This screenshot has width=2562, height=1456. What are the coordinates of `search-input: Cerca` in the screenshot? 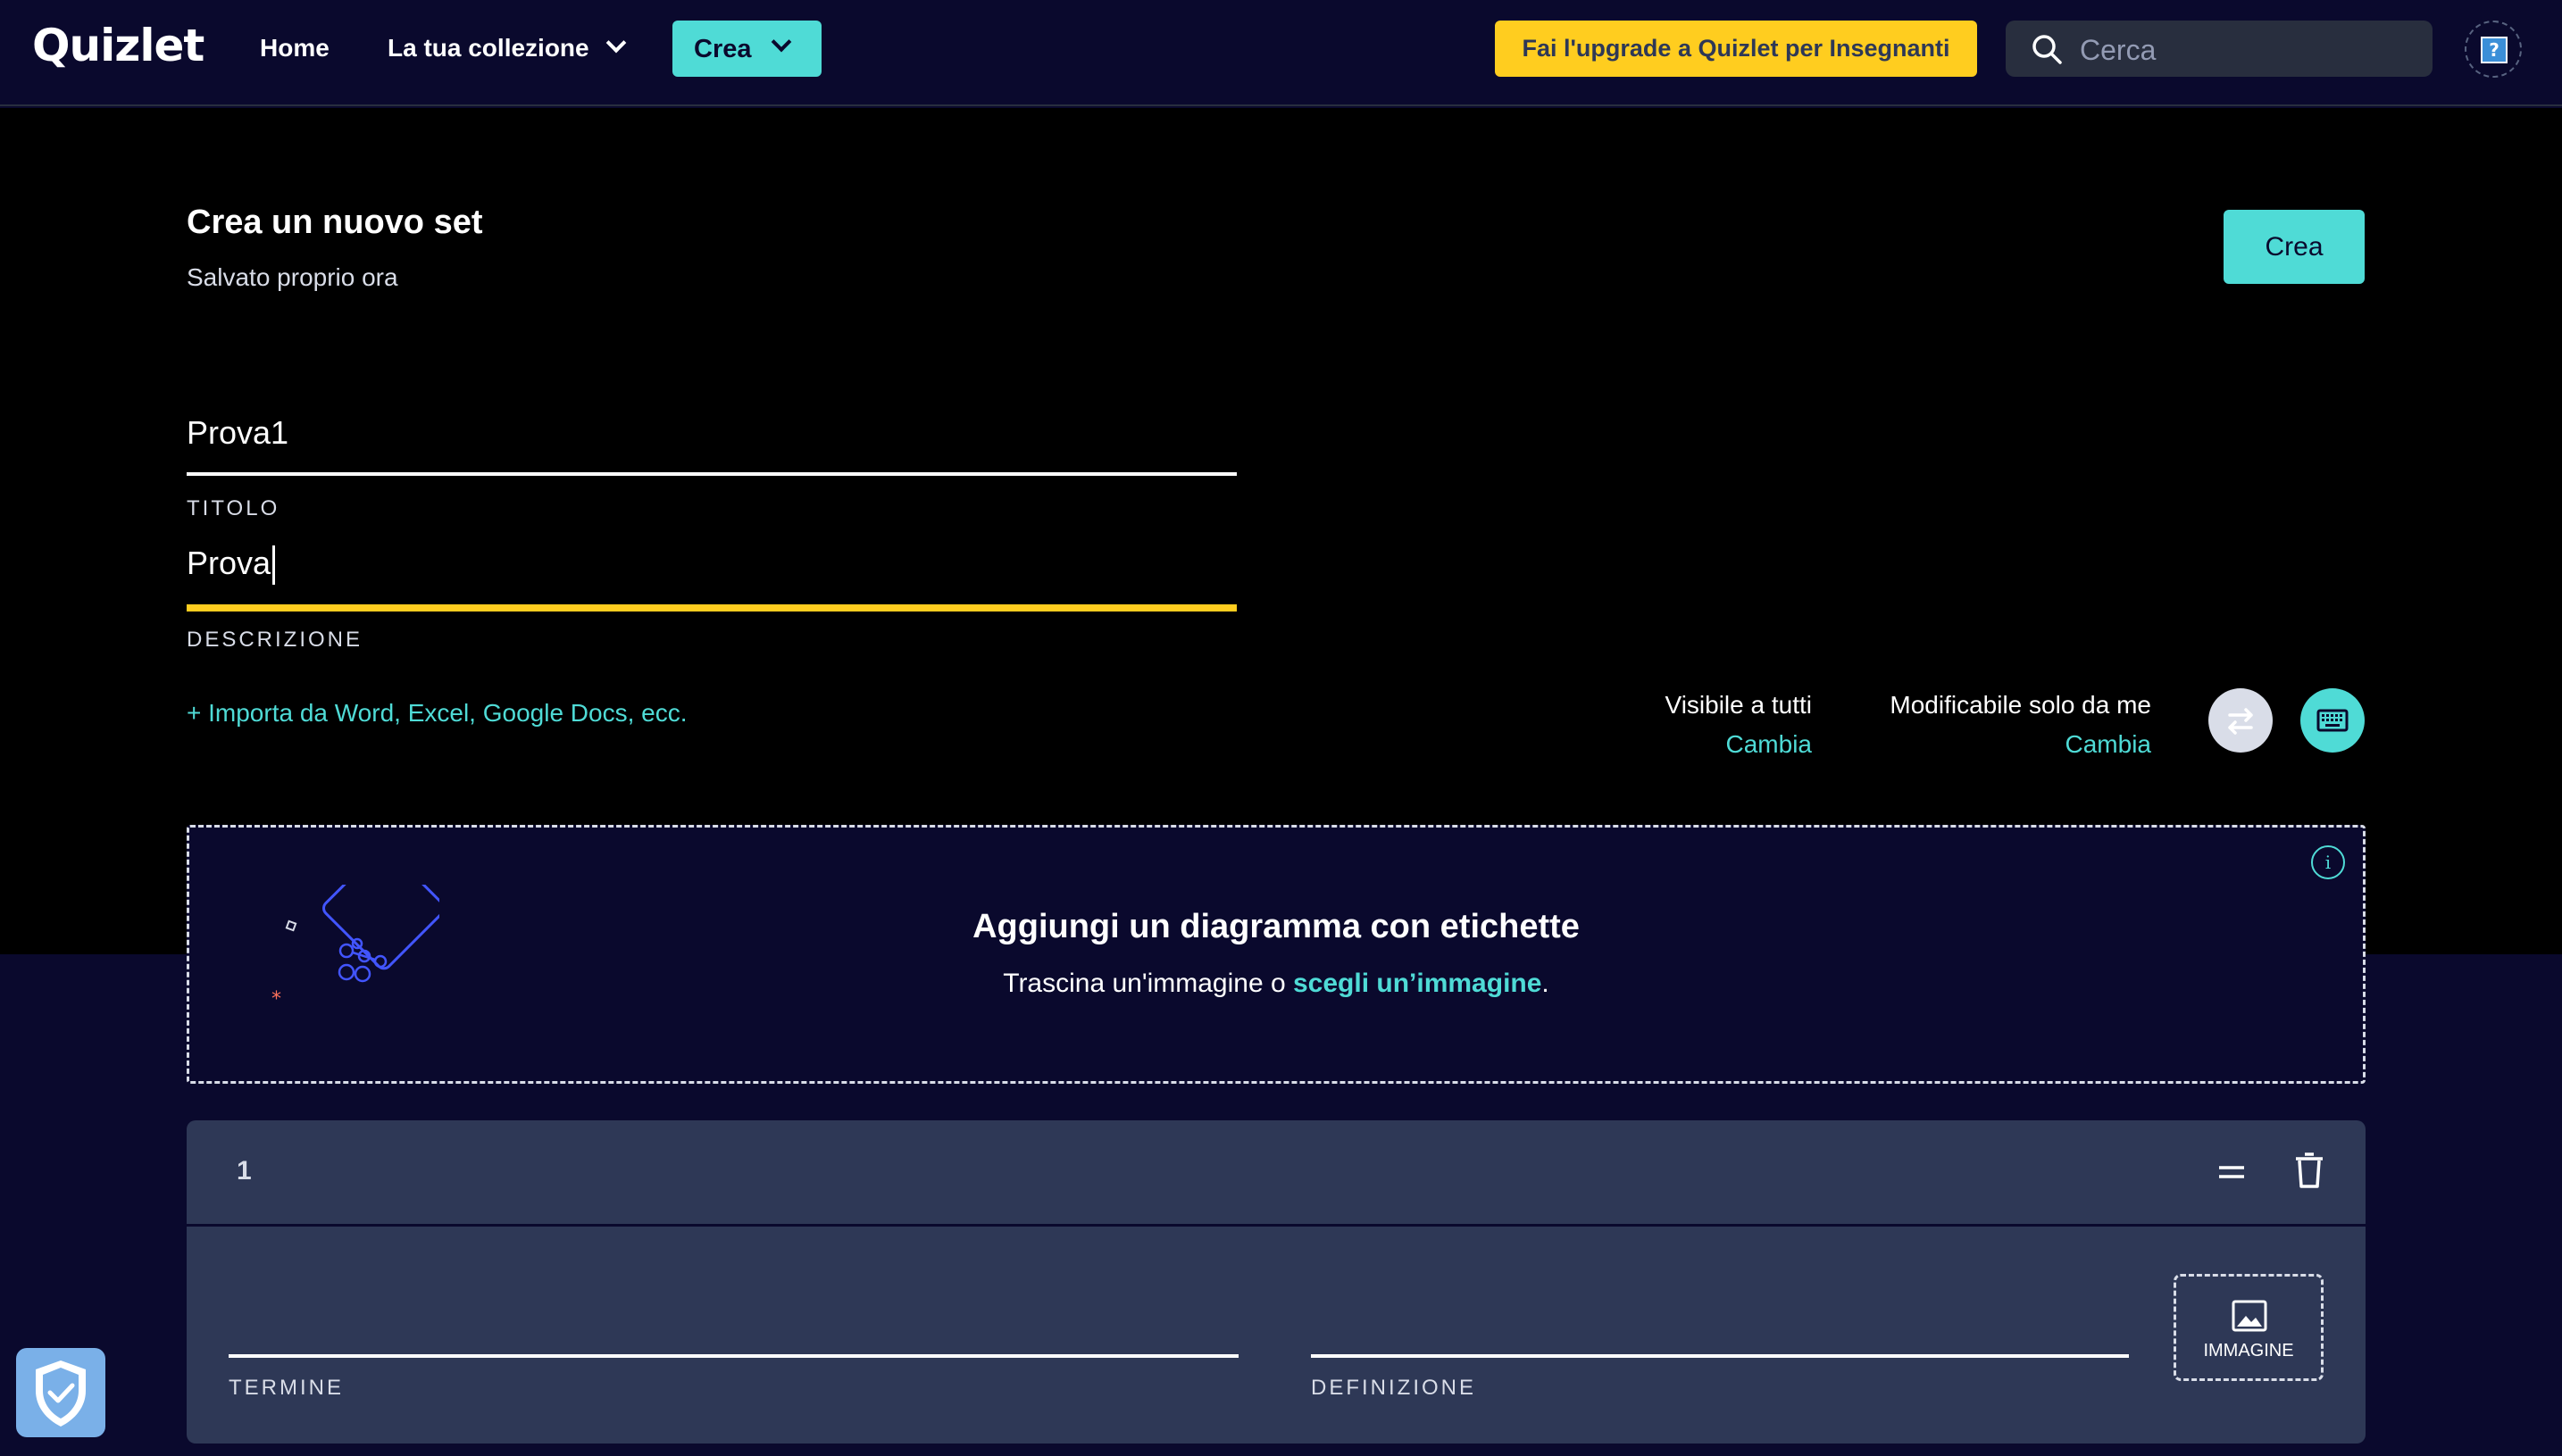 It's located at (2118, 51).